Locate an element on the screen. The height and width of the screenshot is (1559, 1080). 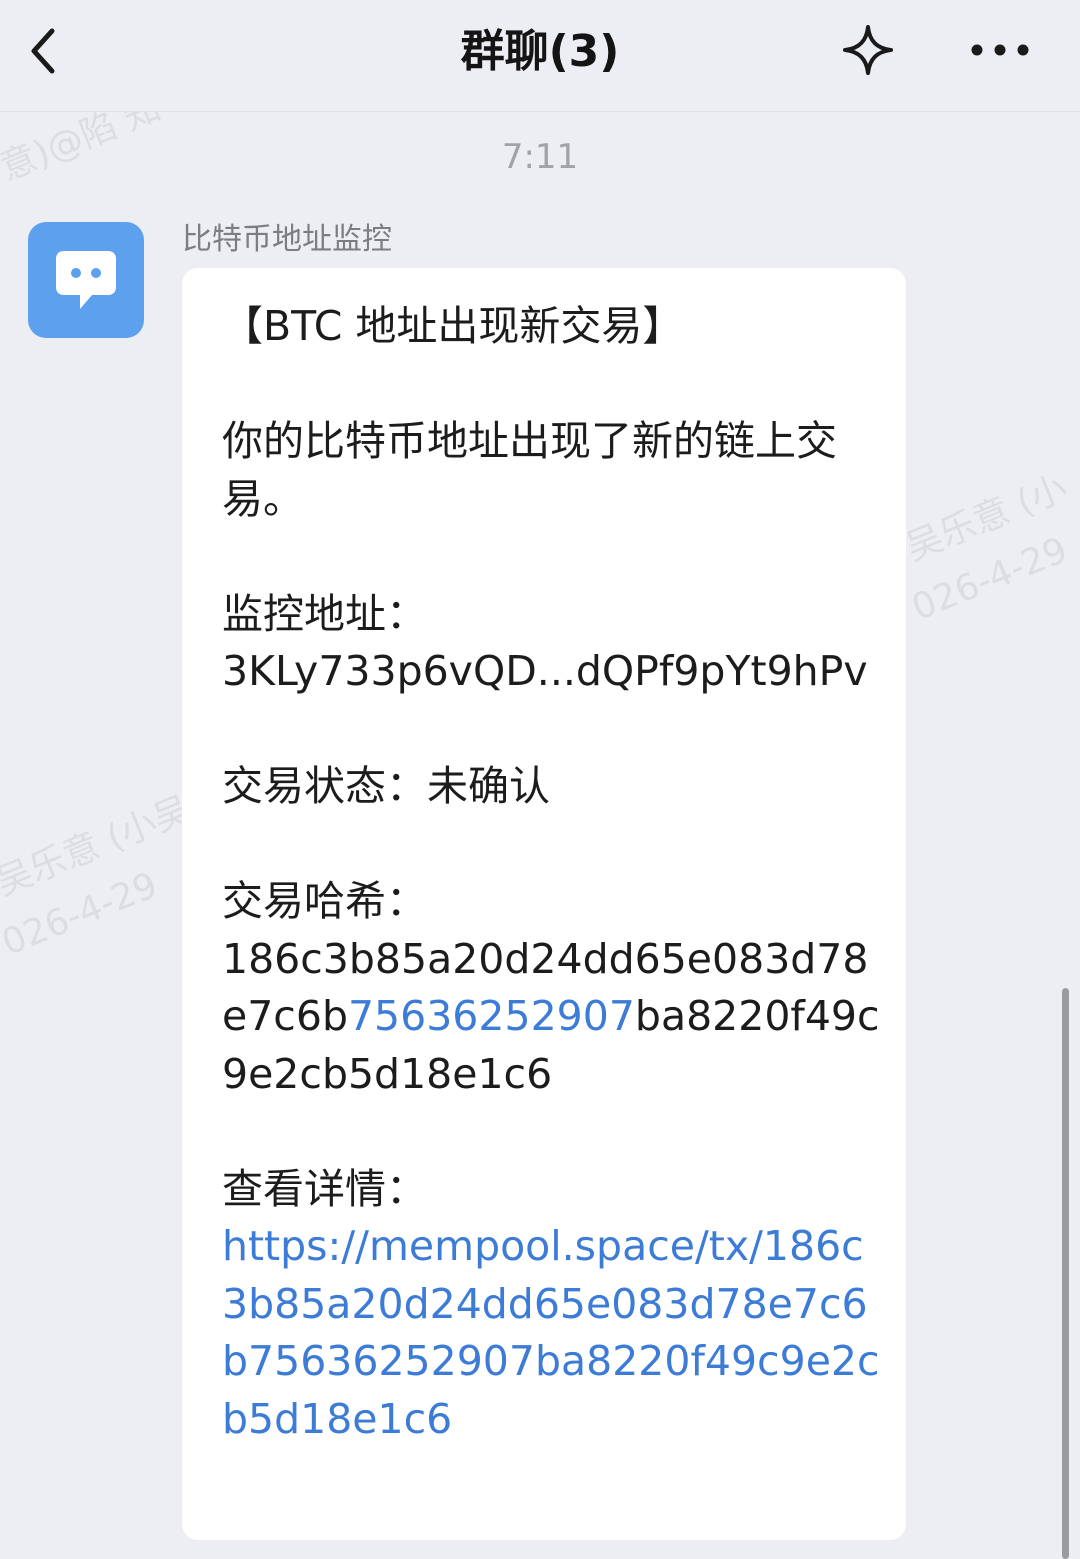
chat-bubble-icon is located at coordinates (86, 280).